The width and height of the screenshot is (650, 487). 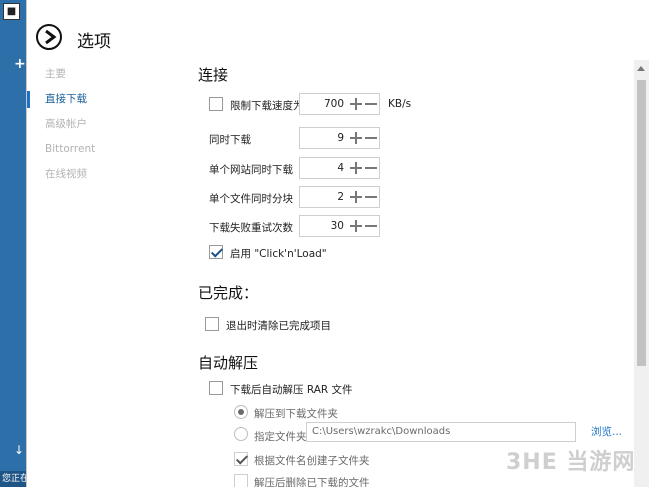 What do you see at coordinates (241, 480) in the screenshot?
I see `delete-after-extract-checkbox` at bounding box center [241, 480].